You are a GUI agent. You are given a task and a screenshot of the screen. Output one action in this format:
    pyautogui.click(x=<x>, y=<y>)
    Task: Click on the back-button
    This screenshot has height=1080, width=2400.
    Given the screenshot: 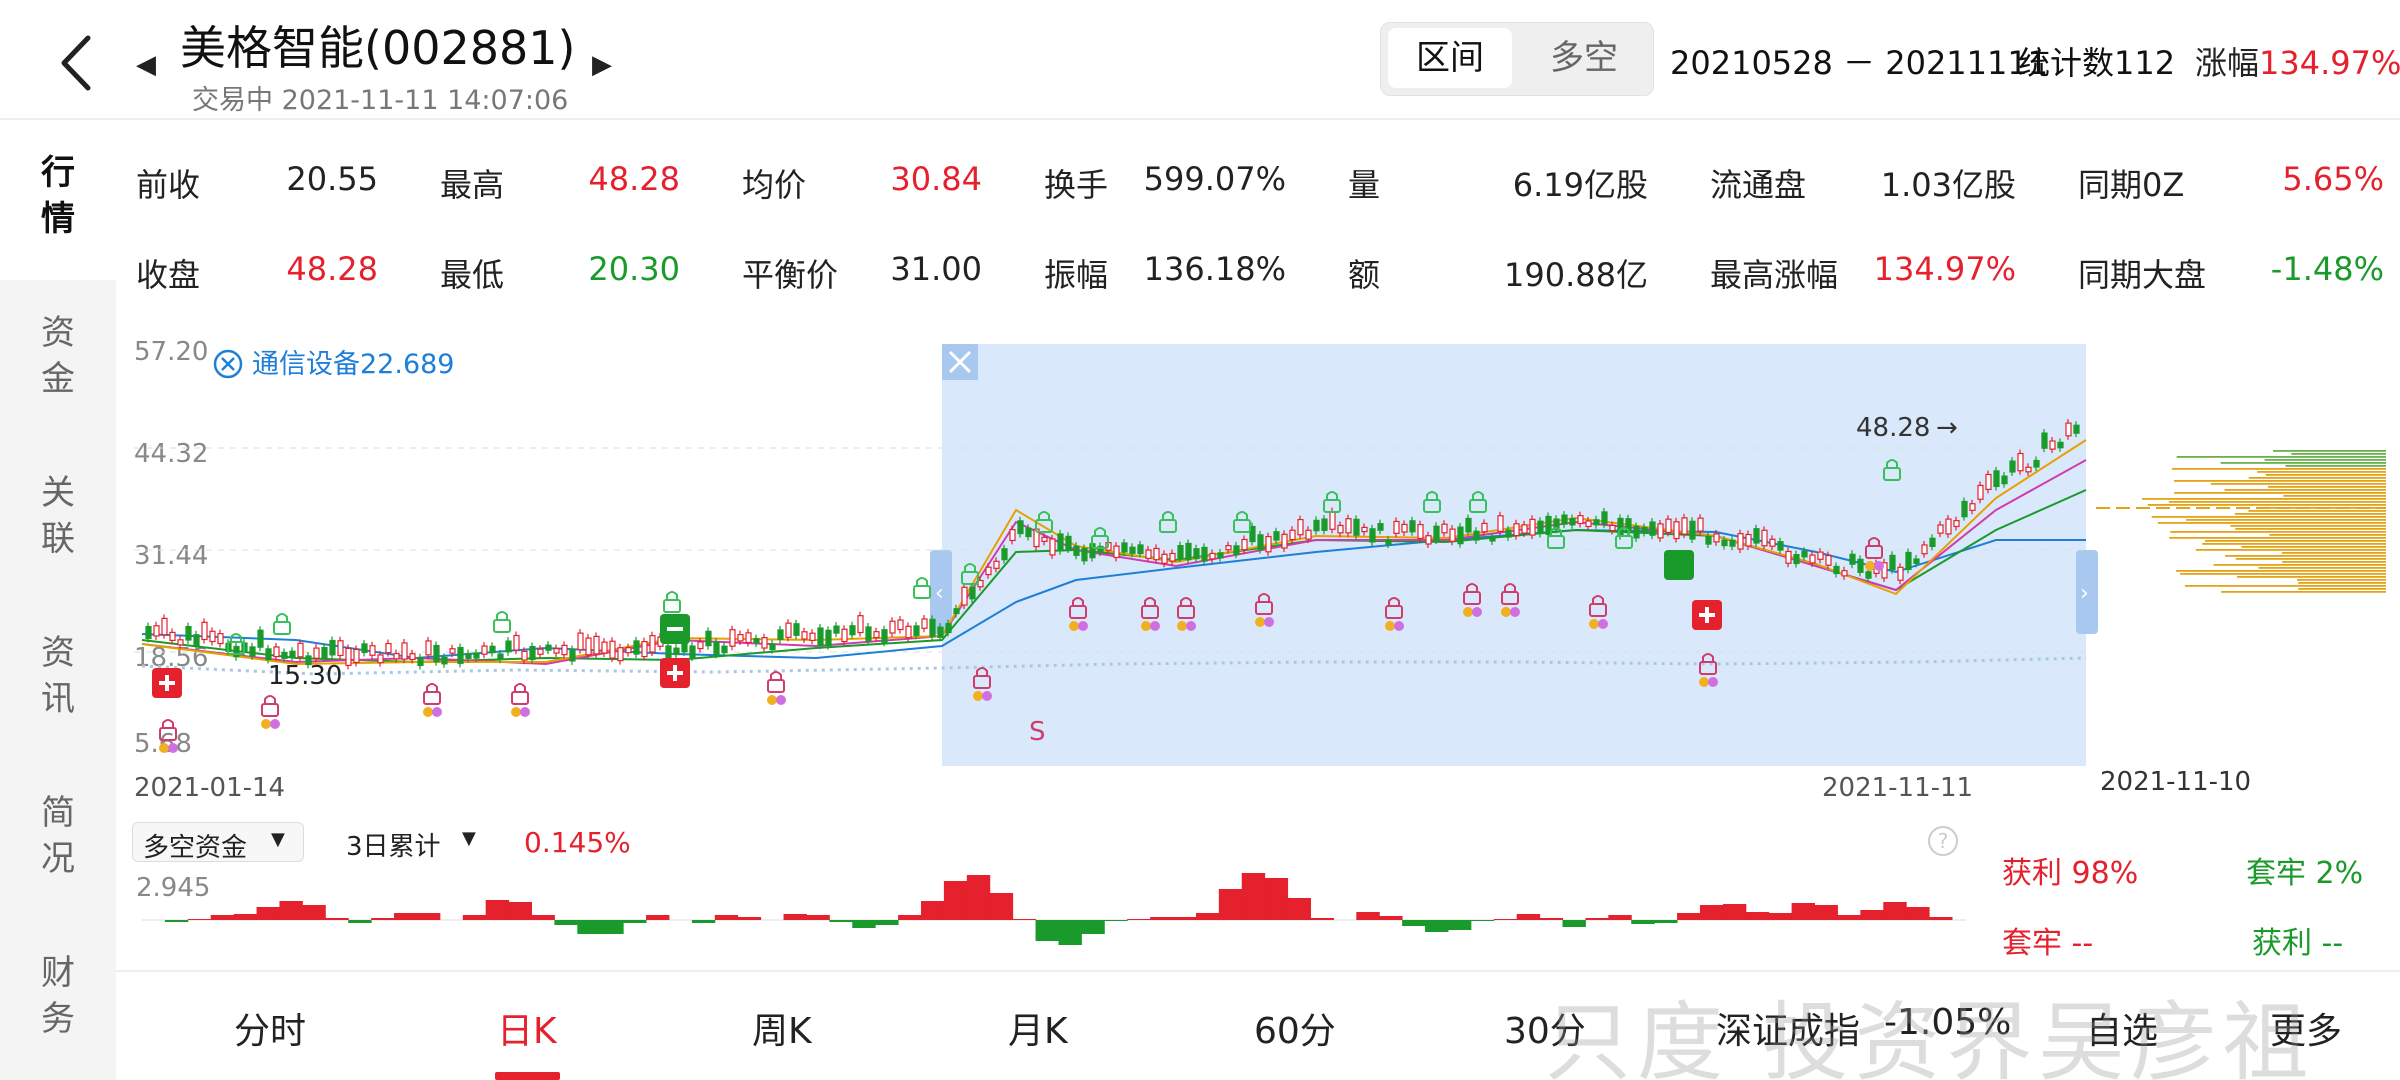 What is the action you would take?
    pyautogui.click(x=77, y=63)
    